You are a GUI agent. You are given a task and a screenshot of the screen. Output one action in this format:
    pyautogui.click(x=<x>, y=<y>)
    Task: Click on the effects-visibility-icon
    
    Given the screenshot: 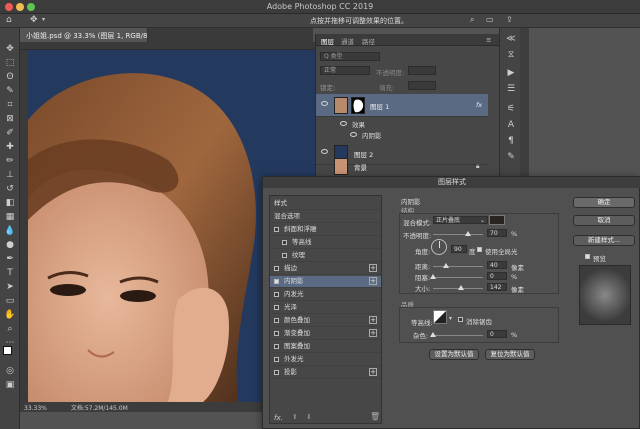 What is the action you would take?
    pyautogui.click(x=343, y=123)
    